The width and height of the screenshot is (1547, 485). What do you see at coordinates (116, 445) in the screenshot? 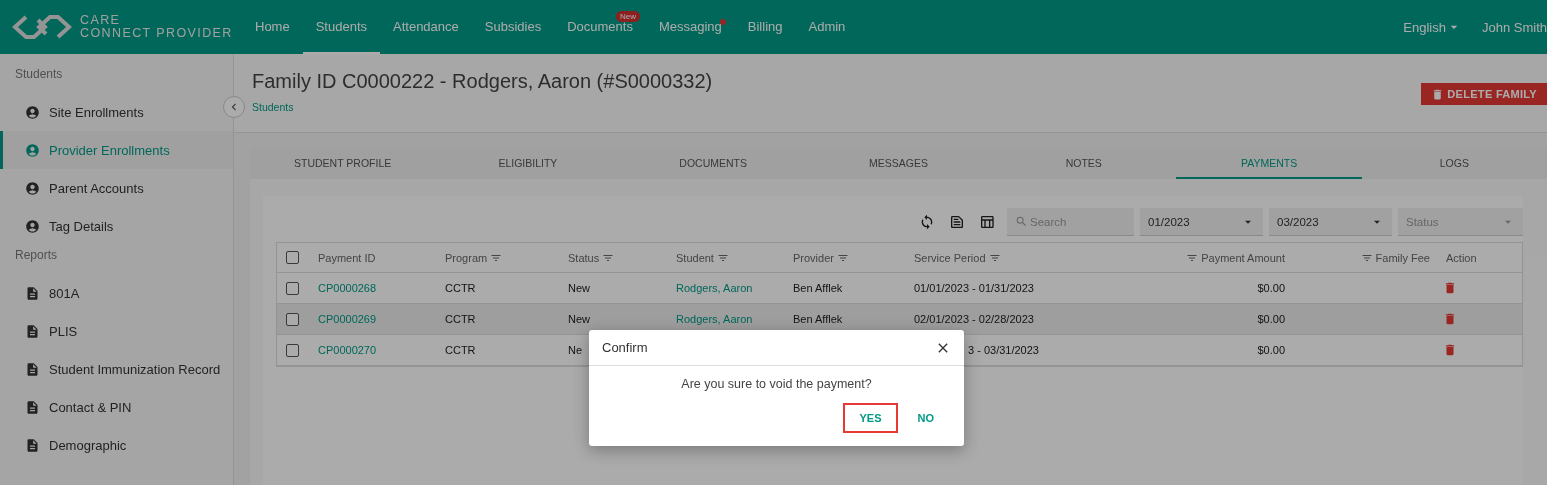
I see `sidebar-item: Demographic` at bounding box center [116, 445].